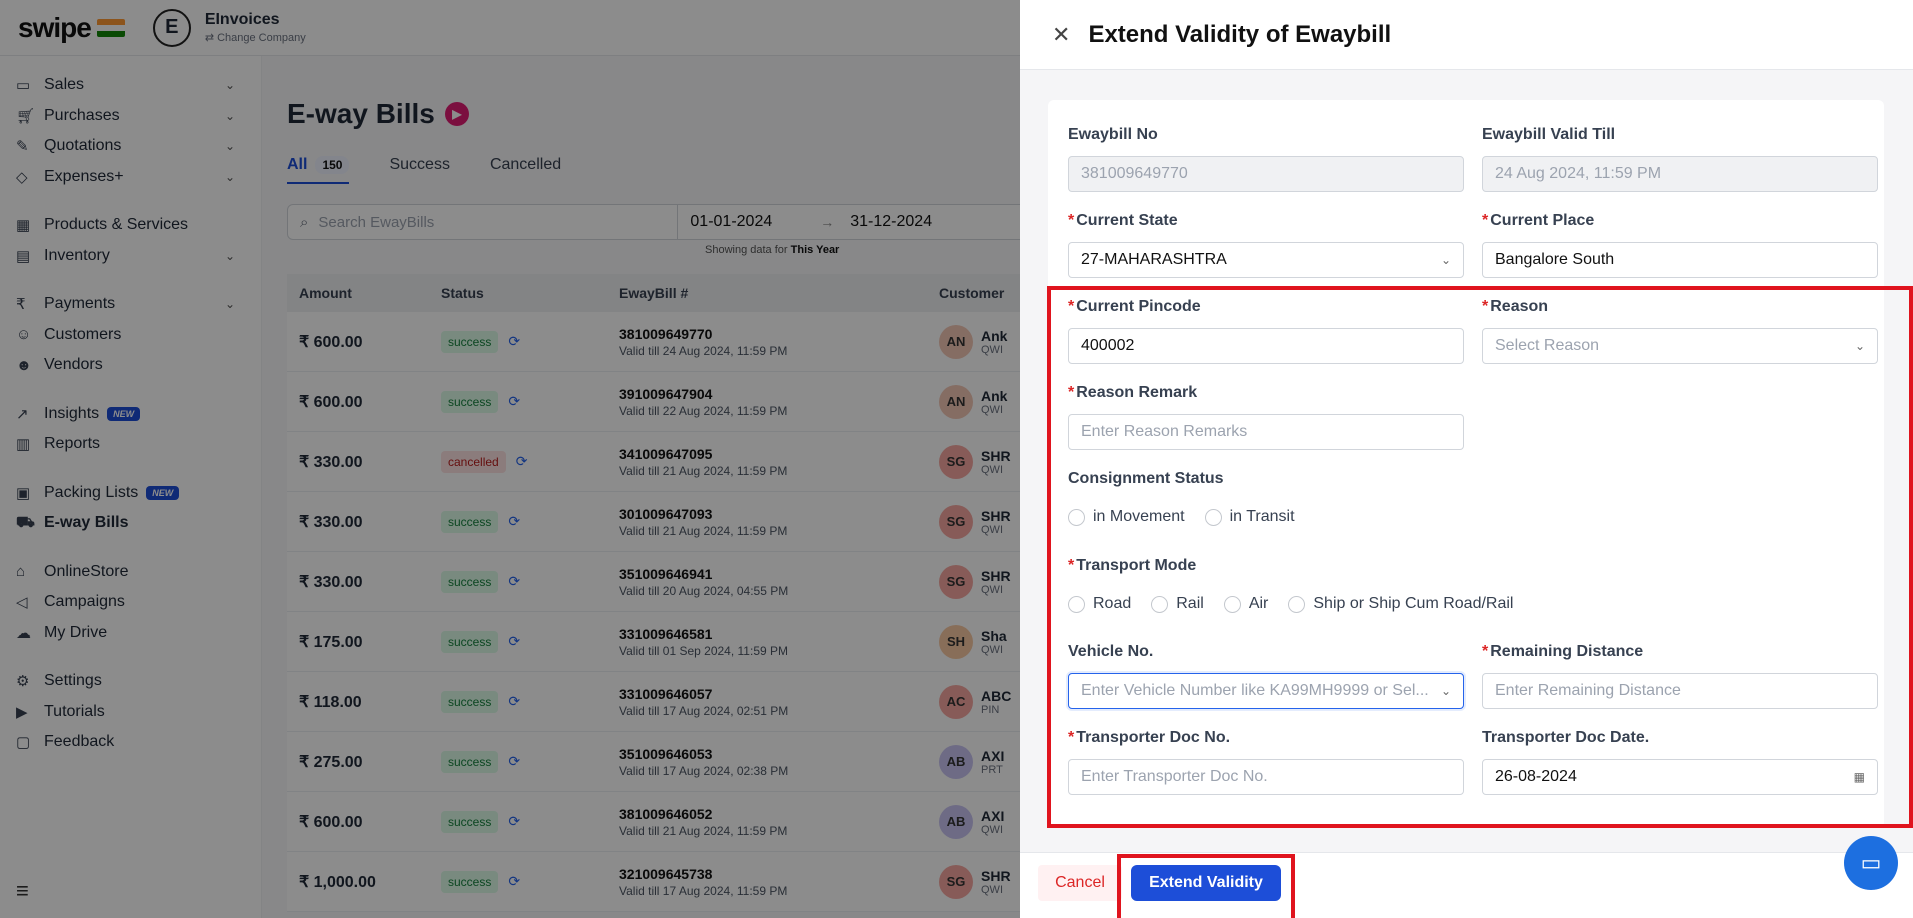 This screenshot has width=1913, height=918. Describe the element at coordinates (1266, 777) in the screenshot. I see `transporter-doc-no-input: Enter Transporter Doc No.` at that location.